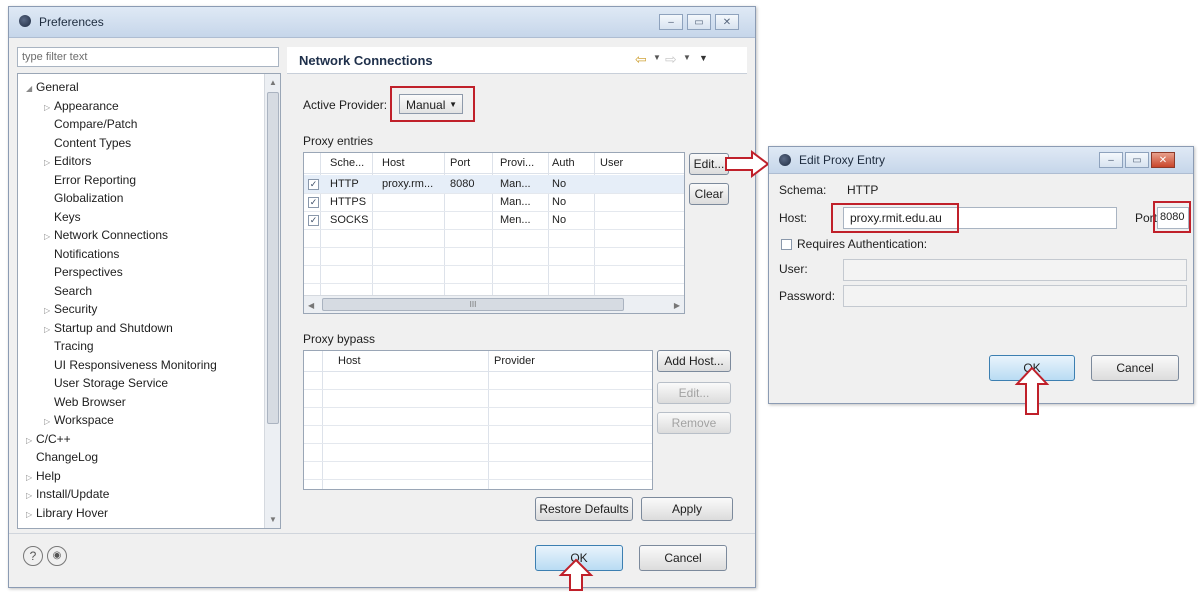 The height and width of the screenshot is (592, 1198). Describe the element at coordinates (576, 574) in the screenshot. I see `pointer-arrow-icon` at that location.